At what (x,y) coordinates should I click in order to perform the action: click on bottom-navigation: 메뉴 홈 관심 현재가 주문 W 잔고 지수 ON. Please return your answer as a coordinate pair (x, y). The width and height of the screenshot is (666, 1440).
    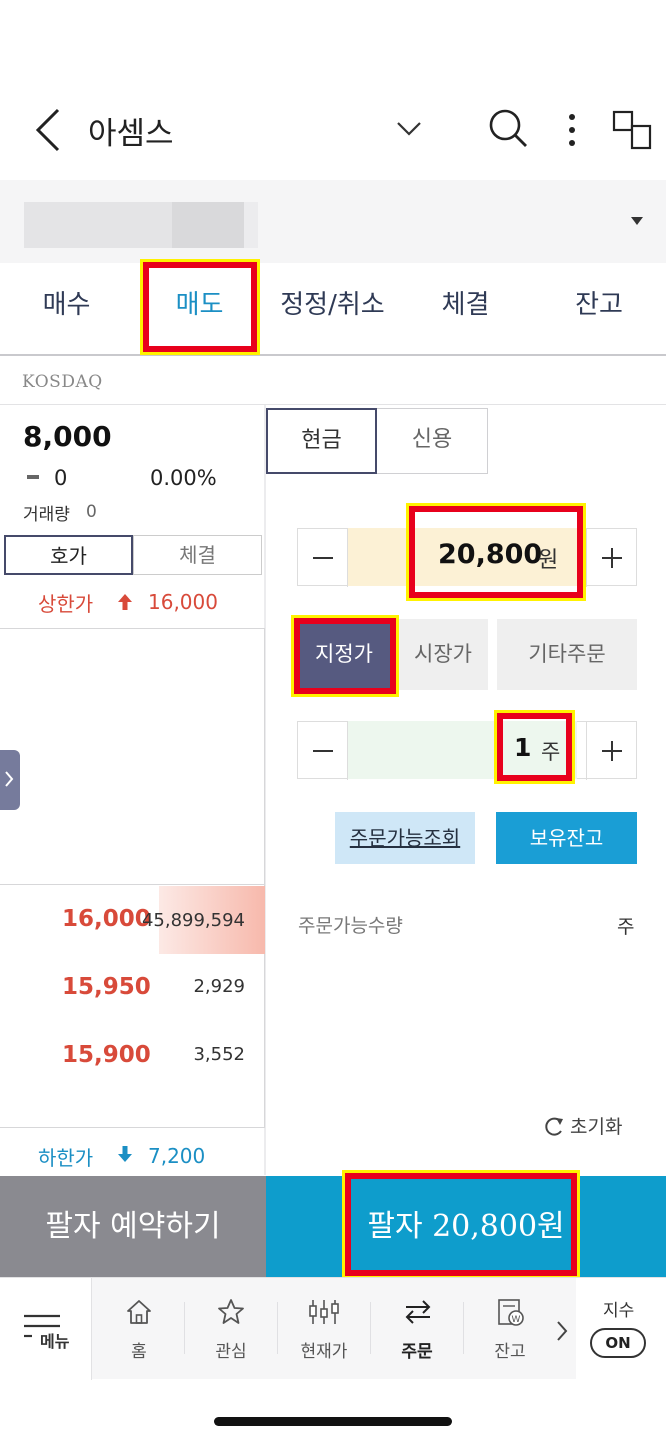
    Looking at the image, I should click on (333, 1328).